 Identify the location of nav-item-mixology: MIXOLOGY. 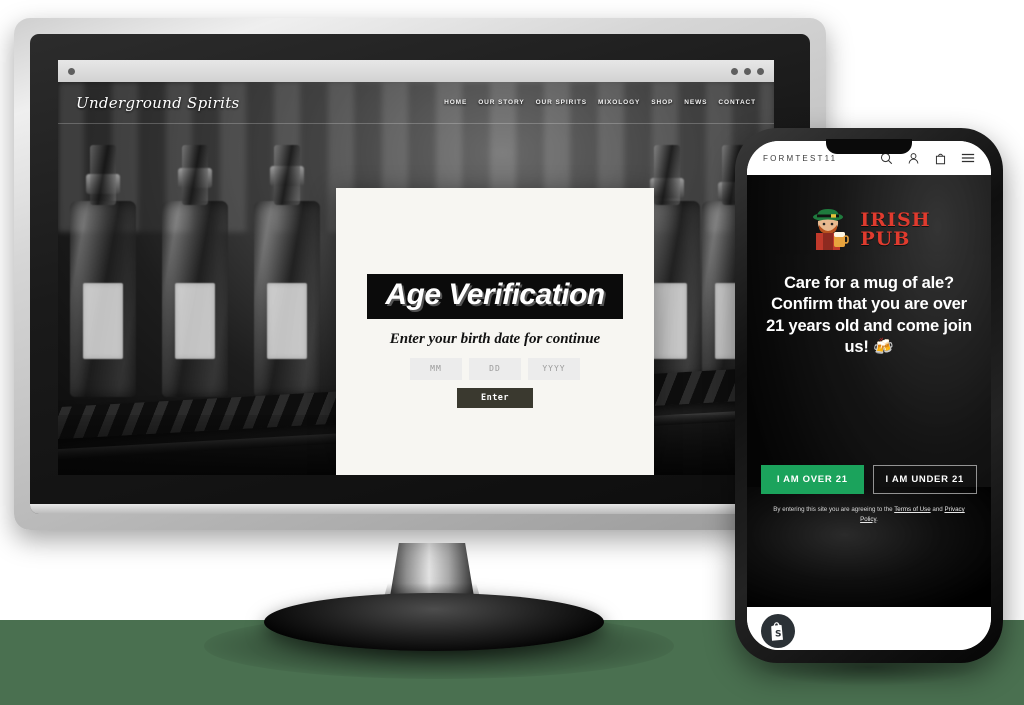
(619, 102).